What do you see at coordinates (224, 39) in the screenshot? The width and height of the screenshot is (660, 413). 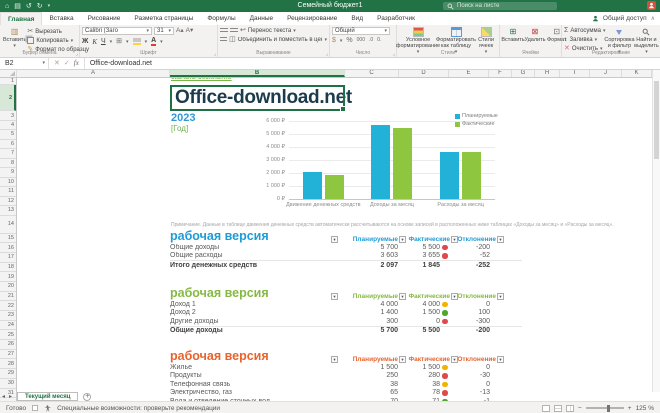 I see `align-left-icon` at bounding box center [224, 39].